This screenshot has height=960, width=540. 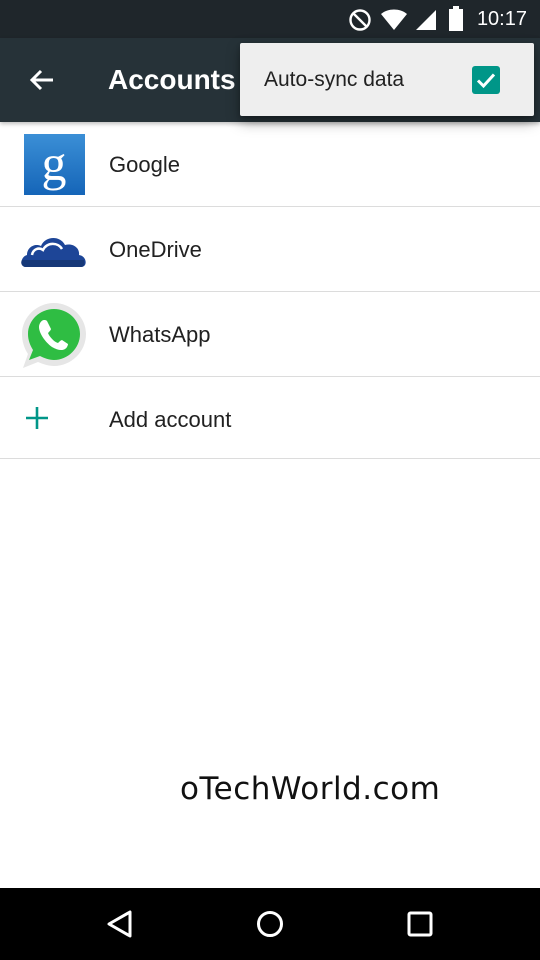 I want to click on back-button, so click(x=42, y=80).